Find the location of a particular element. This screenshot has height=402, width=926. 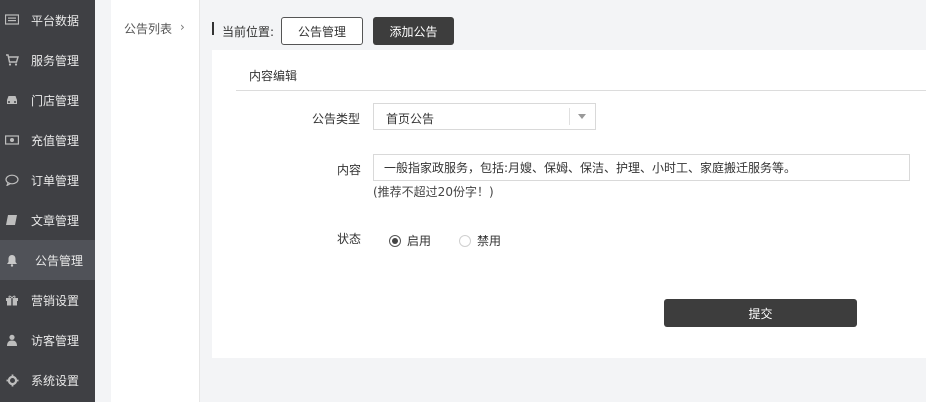

sidebar-item-store: 门店管理 is located at coordinates (47, 100).